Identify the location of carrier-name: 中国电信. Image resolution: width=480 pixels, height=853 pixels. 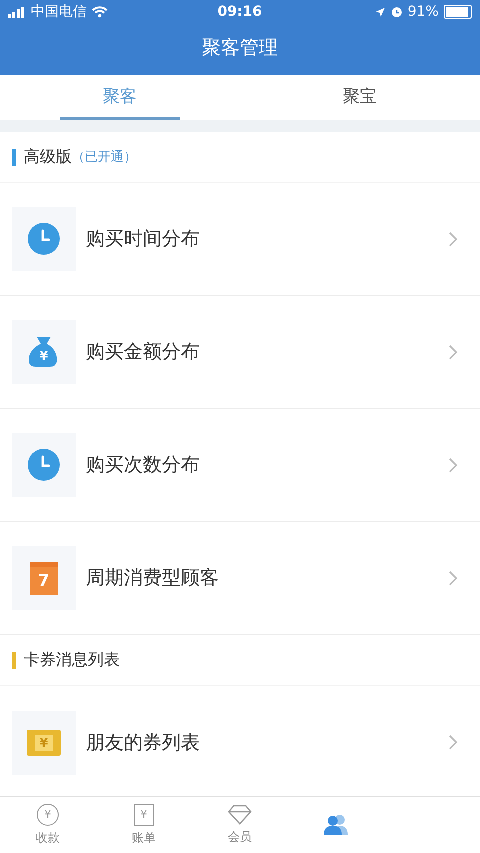
(59, 12).